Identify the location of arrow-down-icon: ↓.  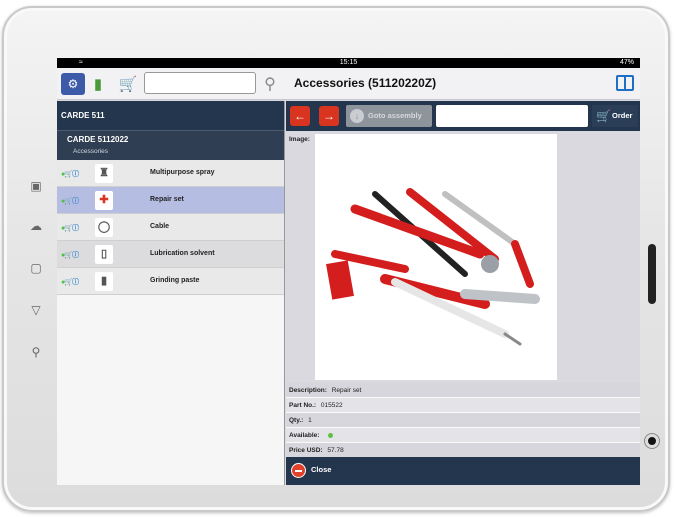
(357, 116).